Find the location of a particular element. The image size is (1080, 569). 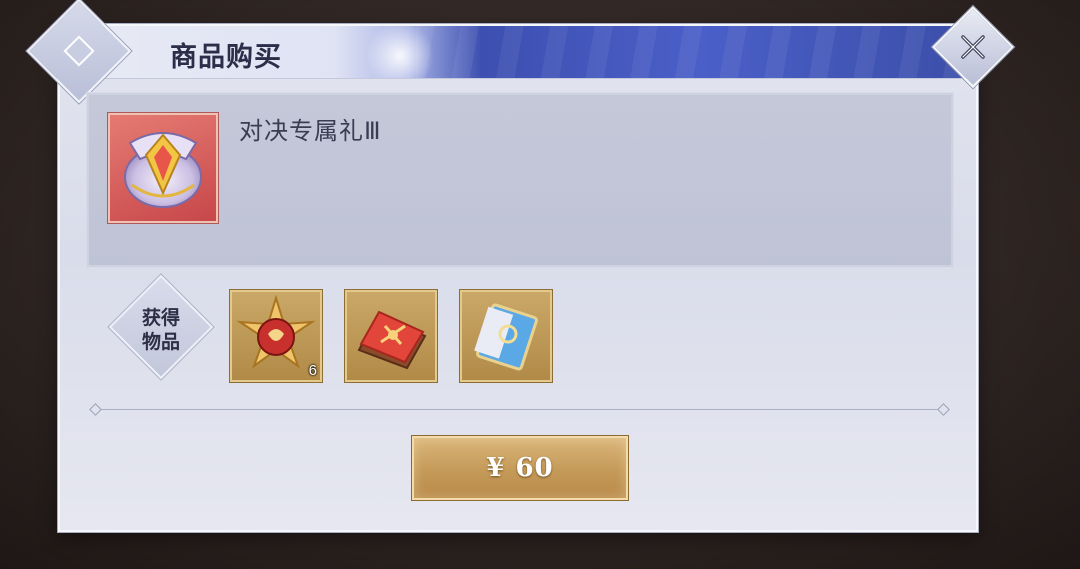

titlebar-decoration is located at coordinates (696, 52).